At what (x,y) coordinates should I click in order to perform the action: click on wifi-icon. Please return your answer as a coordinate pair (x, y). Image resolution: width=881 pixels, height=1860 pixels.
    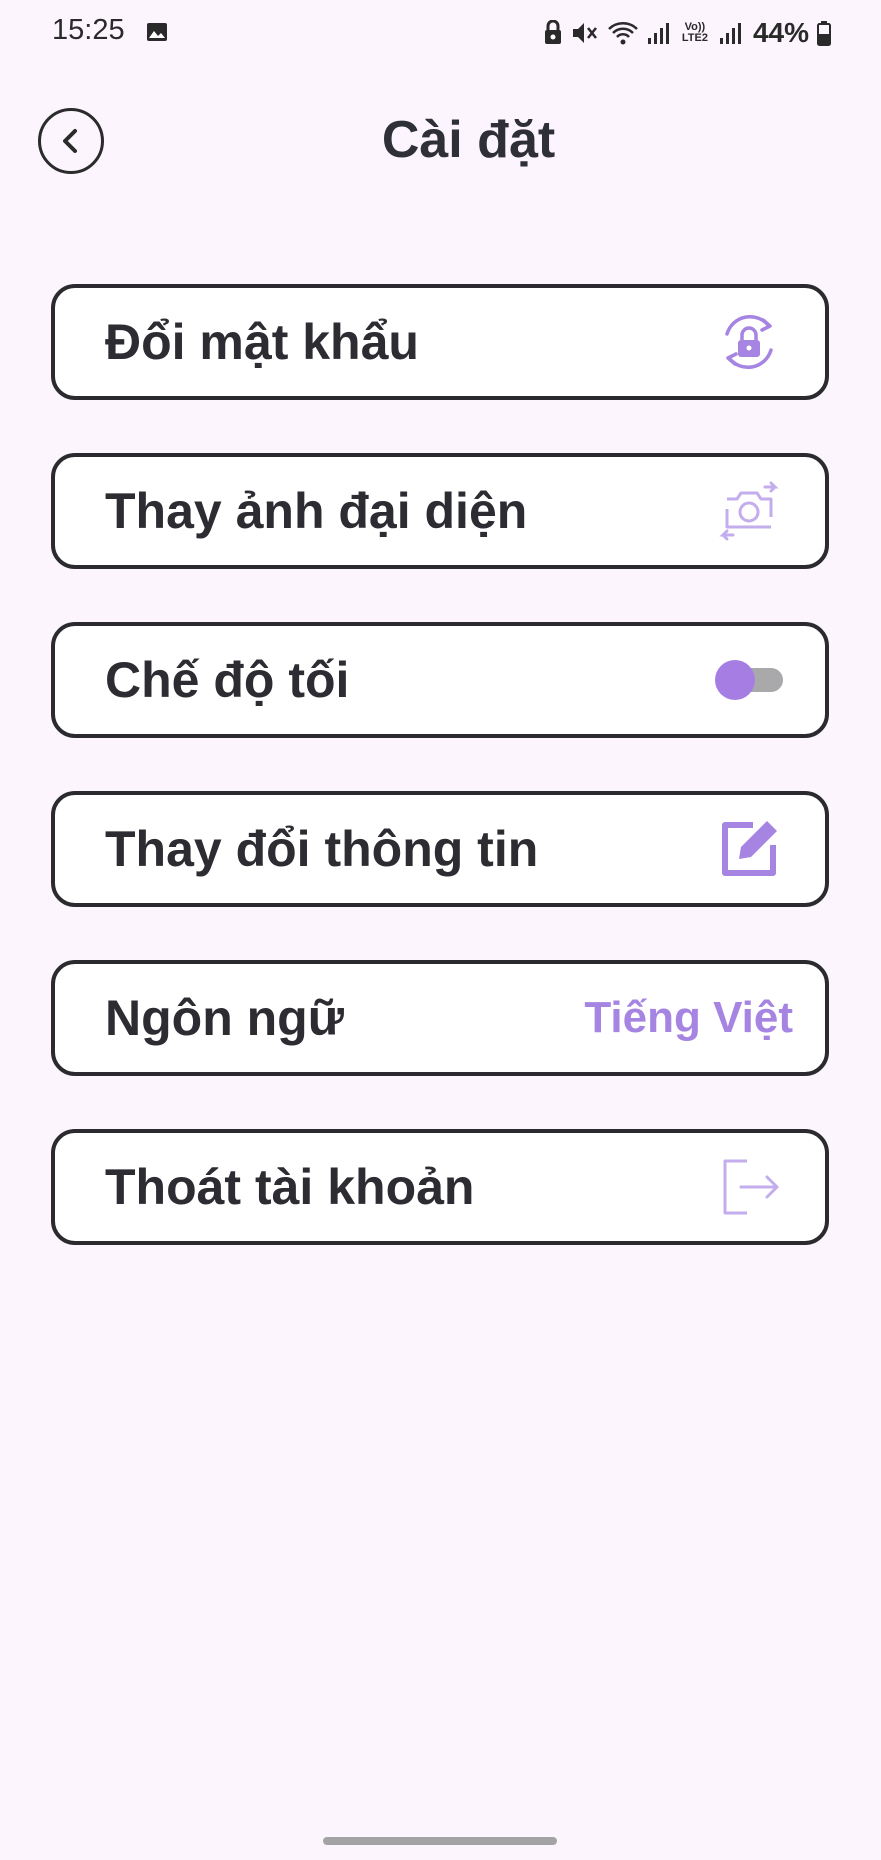
    Looking at the image, I should click on (623, 33).